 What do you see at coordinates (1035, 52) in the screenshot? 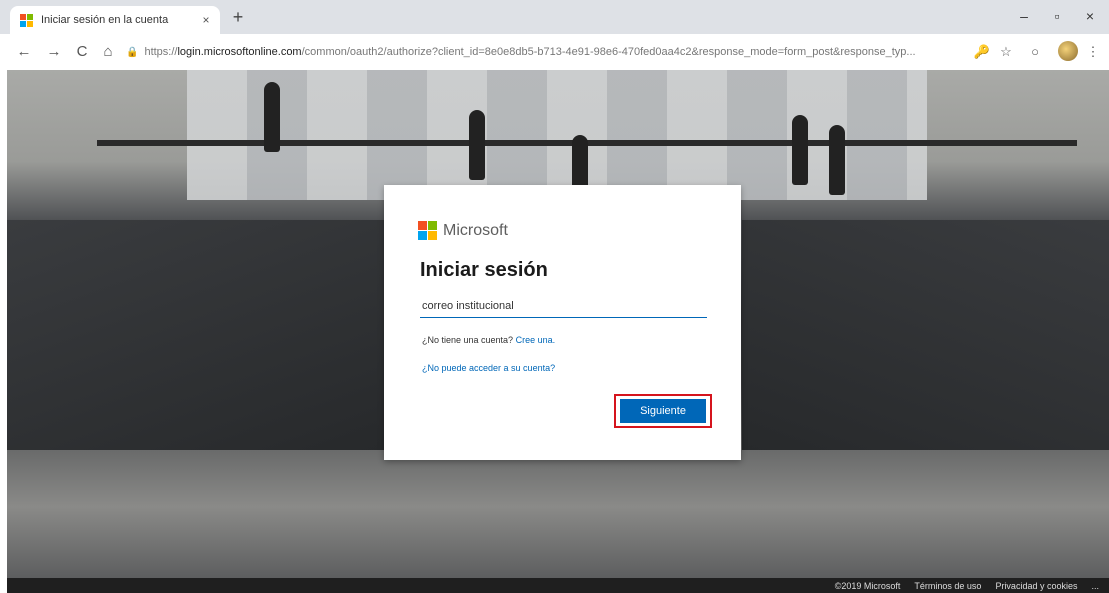
I see `extension-icon: ○` at bounding box center [1035, 52].